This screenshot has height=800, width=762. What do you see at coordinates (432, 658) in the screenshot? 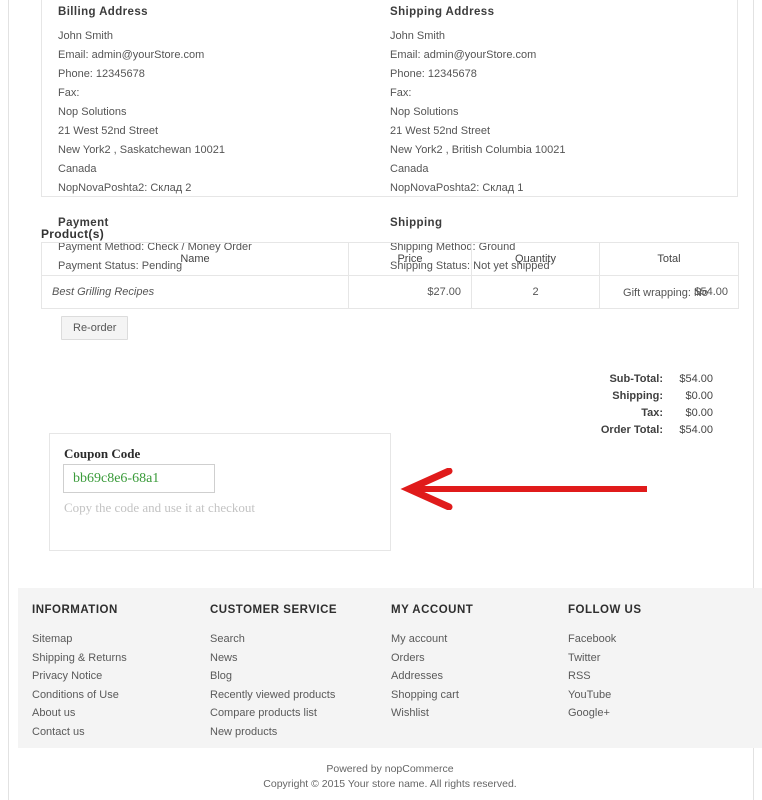
I see `footer-link-orders: Orders` at bounding box center [432, 658].